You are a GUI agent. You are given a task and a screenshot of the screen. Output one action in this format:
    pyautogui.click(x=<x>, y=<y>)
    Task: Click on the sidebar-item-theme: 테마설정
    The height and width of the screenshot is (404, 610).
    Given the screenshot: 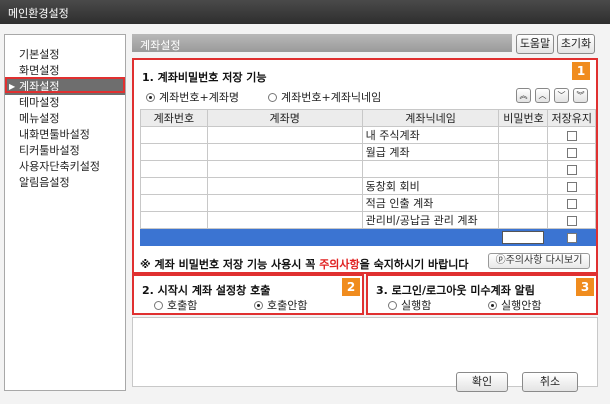 What is the action you would take?
    pyautogui.click(x=65, y=103)
    